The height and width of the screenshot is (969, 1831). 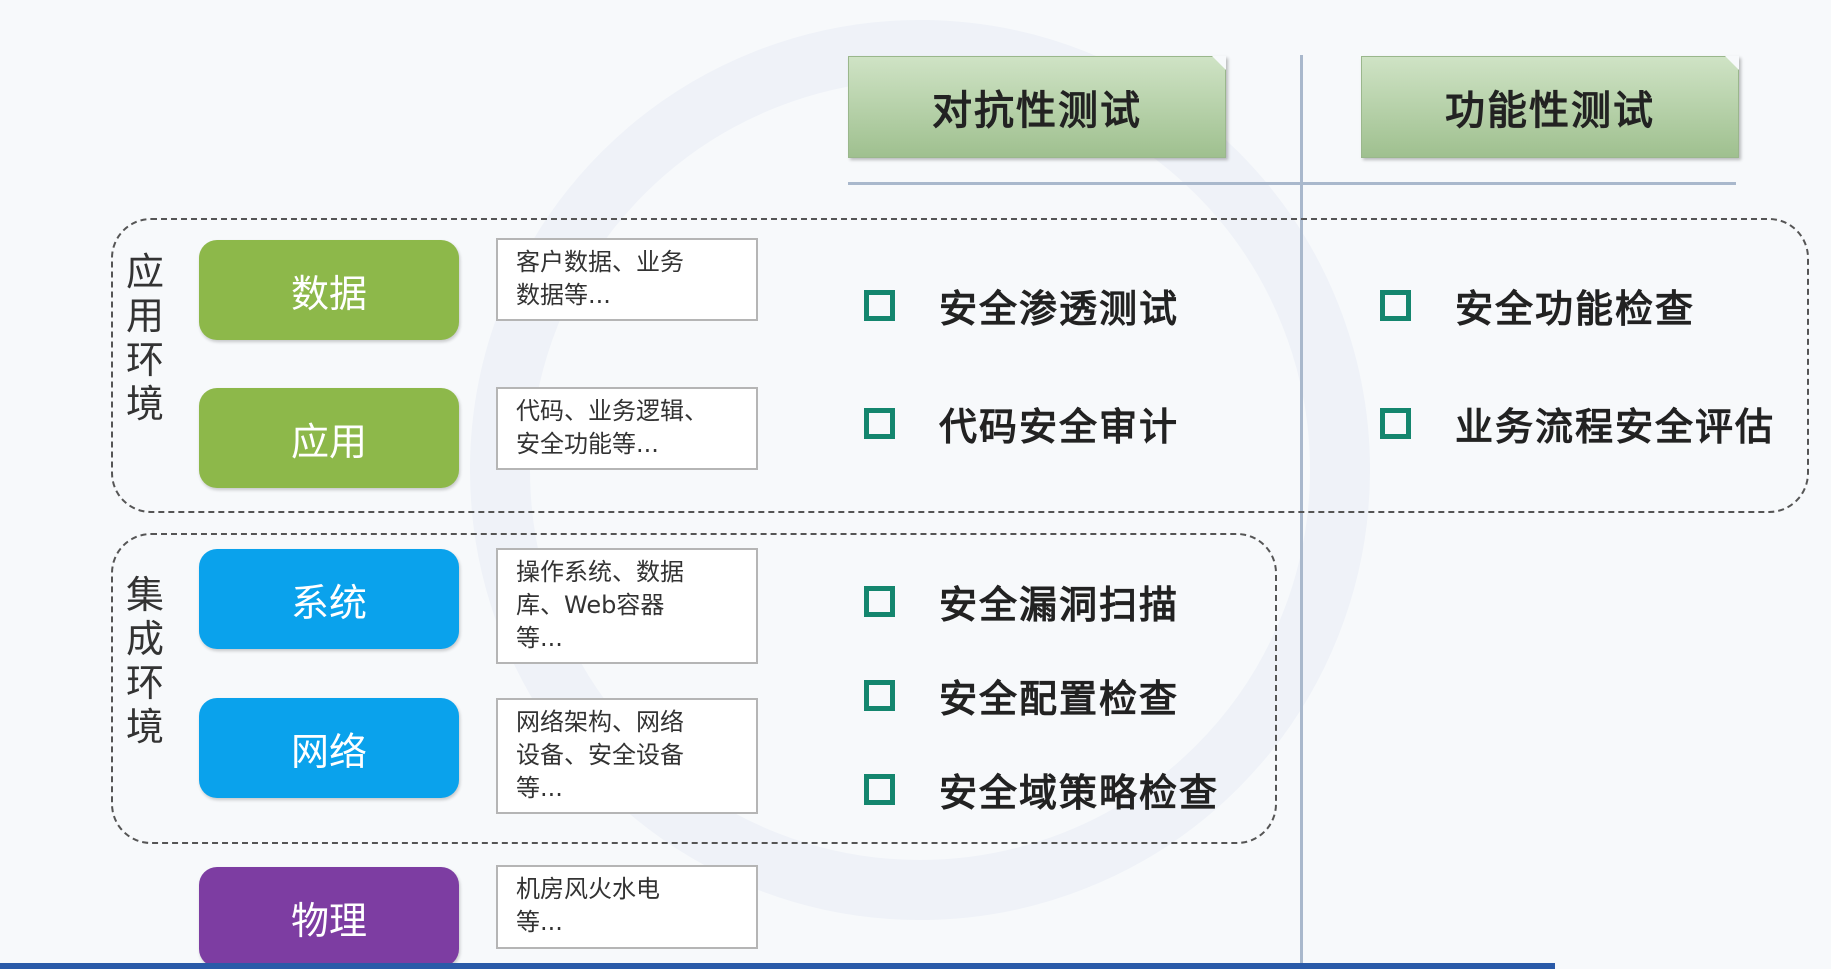 I want to click on item-label: 安全配置检查, so click(x=1059, y=699).